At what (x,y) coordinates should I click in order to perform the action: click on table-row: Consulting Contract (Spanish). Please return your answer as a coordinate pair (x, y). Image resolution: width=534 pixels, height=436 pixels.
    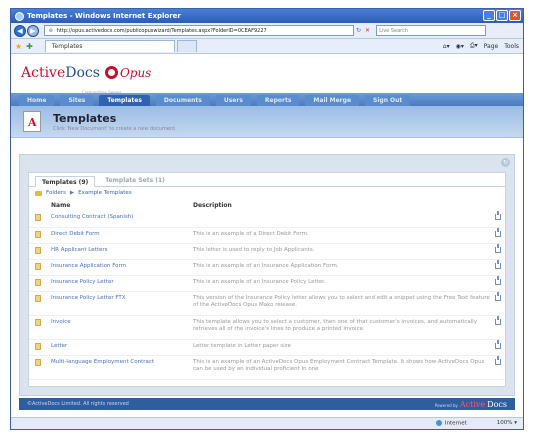
    Looking at the image, I should click on (267, 219).